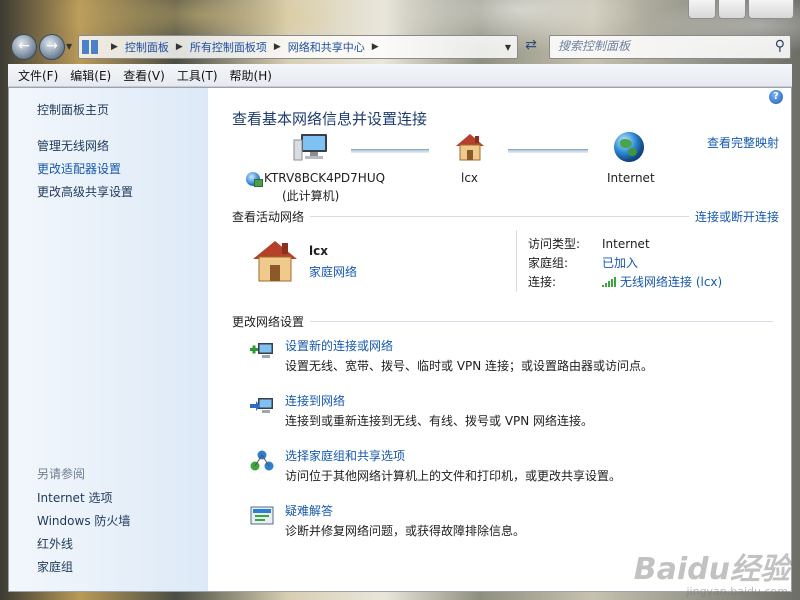 This screenshot has height=600, width=800. Describe the element at coordinates (310, 147) in the screenshot. I see `computer-icon` at that location.